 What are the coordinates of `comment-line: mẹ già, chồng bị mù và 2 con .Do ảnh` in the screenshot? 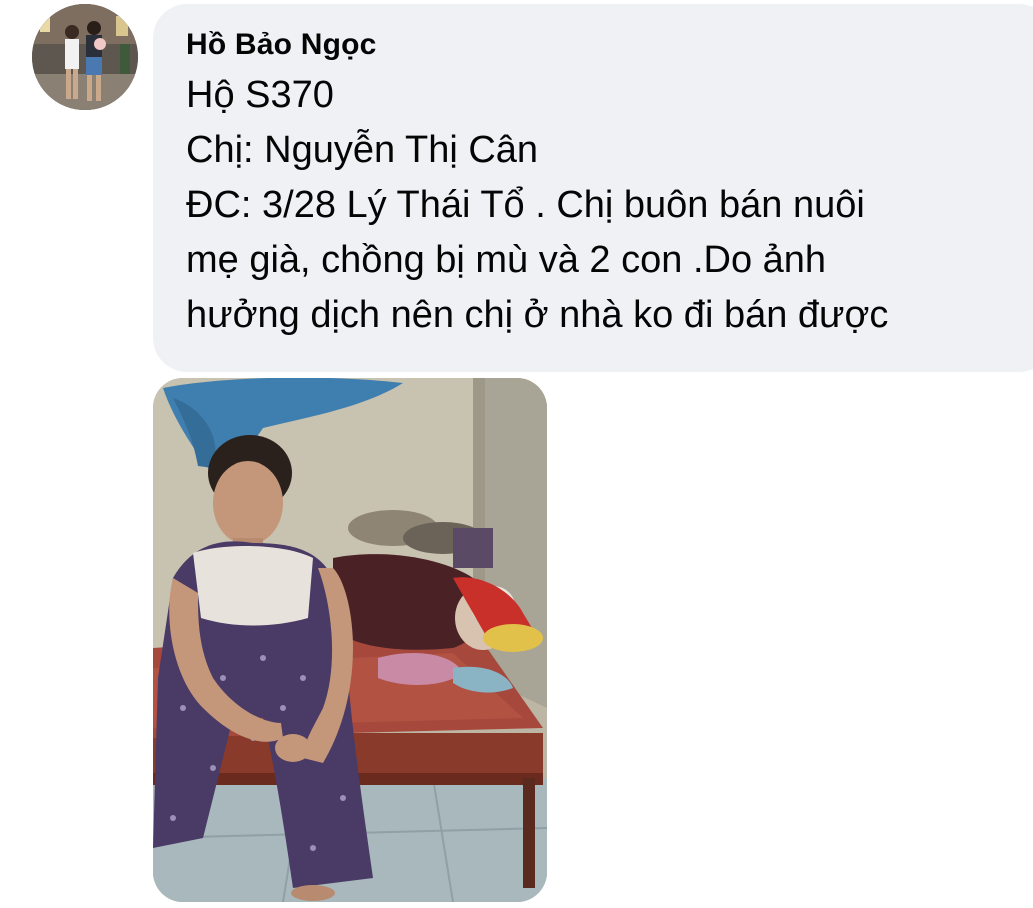 It's located at (506, 260).